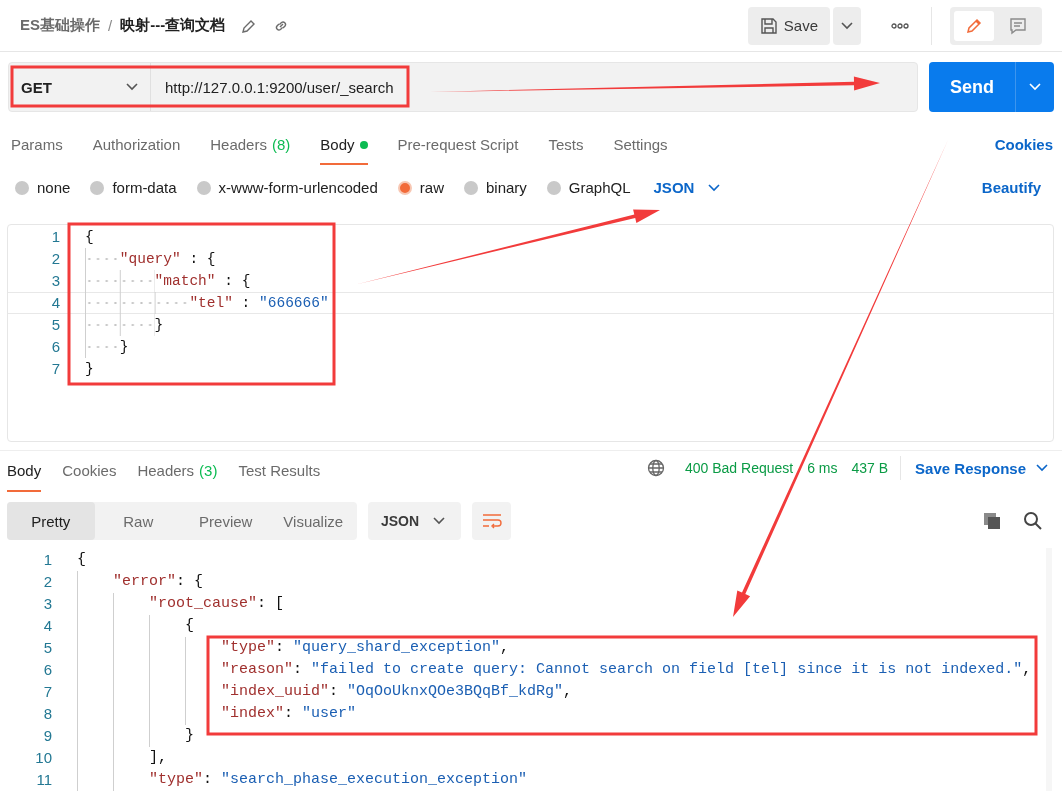  Describe the element at coordinates (183, 604) in the screenshot. I see `code-line: "root_cause": [` at that location.